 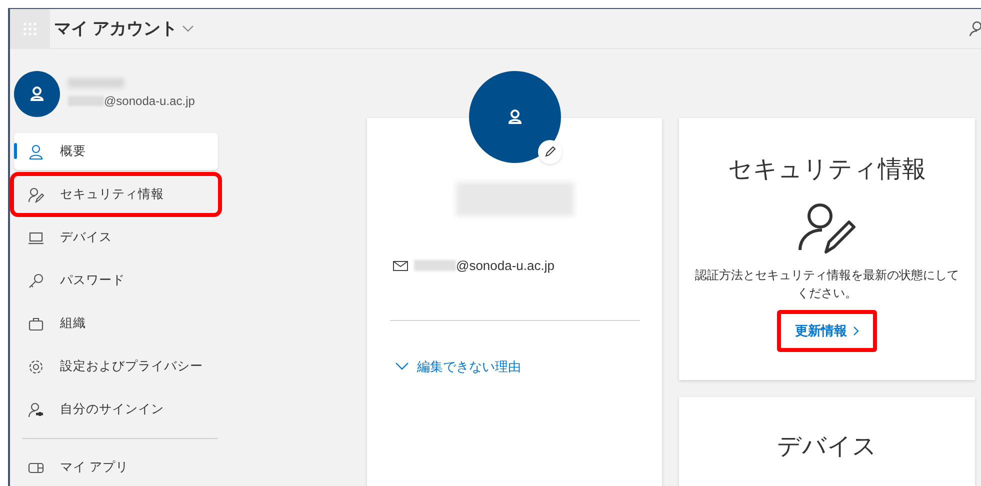 I want to click on card-title: デバイス, so click(x=827, y=447).